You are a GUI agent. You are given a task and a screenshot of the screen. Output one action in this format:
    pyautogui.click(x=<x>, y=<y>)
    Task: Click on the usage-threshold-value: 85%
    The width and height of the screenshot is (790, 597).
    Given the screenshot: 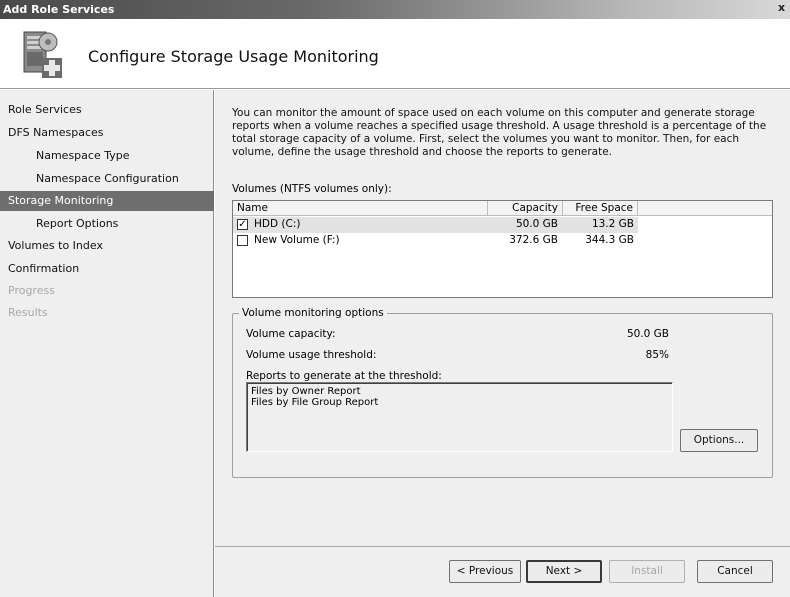 What is the action you would take?
    pyautogui.click(x=657, y=355)
    